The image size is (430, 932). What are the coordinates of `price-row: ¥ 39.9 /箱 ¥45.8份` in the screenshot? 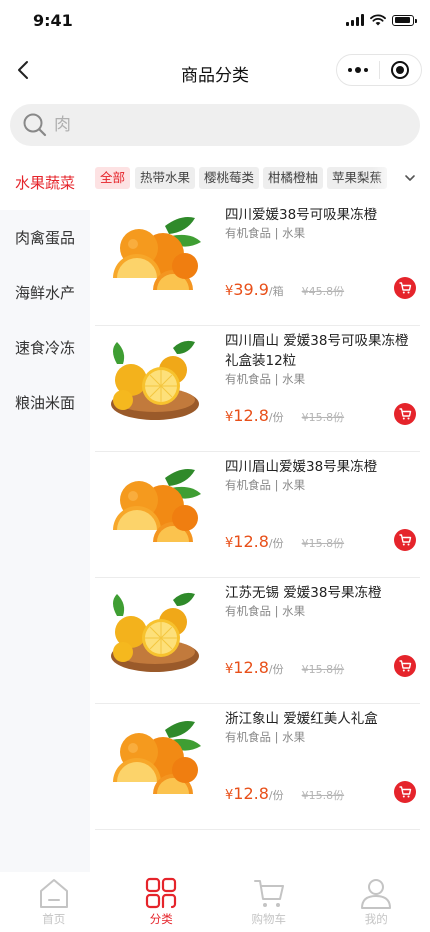 It's located at (284, 289).